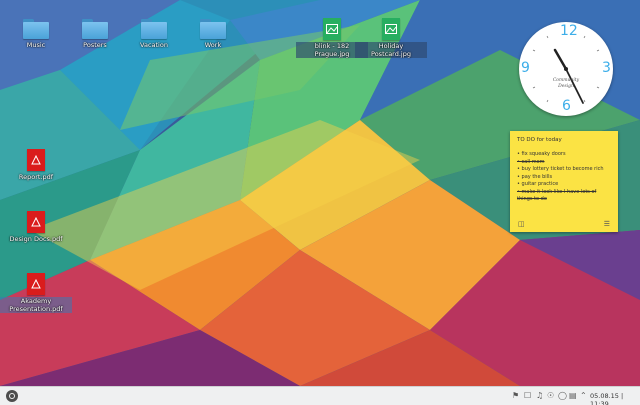 The image size is (640, 405). Describe the element at coordinates (12, 396) in the screenshot. I see `application-launcher-icon` at that location.